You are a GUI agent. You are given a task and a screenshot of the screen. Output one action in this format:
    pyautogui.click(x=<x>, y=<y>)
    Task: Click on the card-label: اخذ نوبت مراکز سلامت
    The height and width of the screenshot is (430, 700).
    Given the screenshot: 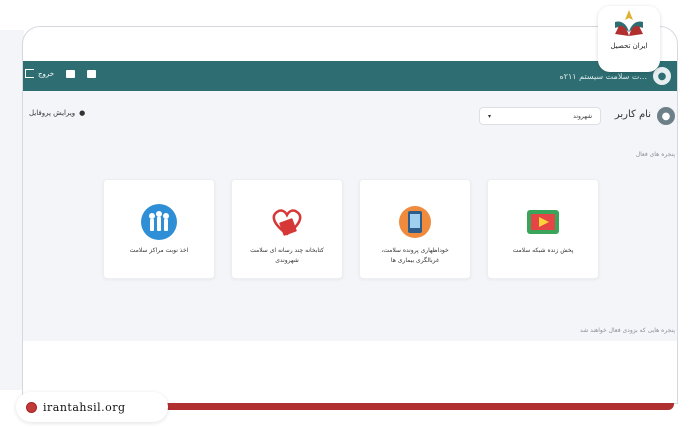 What is the action you would take?
    pyautogui.click(x=159, y=250)
    